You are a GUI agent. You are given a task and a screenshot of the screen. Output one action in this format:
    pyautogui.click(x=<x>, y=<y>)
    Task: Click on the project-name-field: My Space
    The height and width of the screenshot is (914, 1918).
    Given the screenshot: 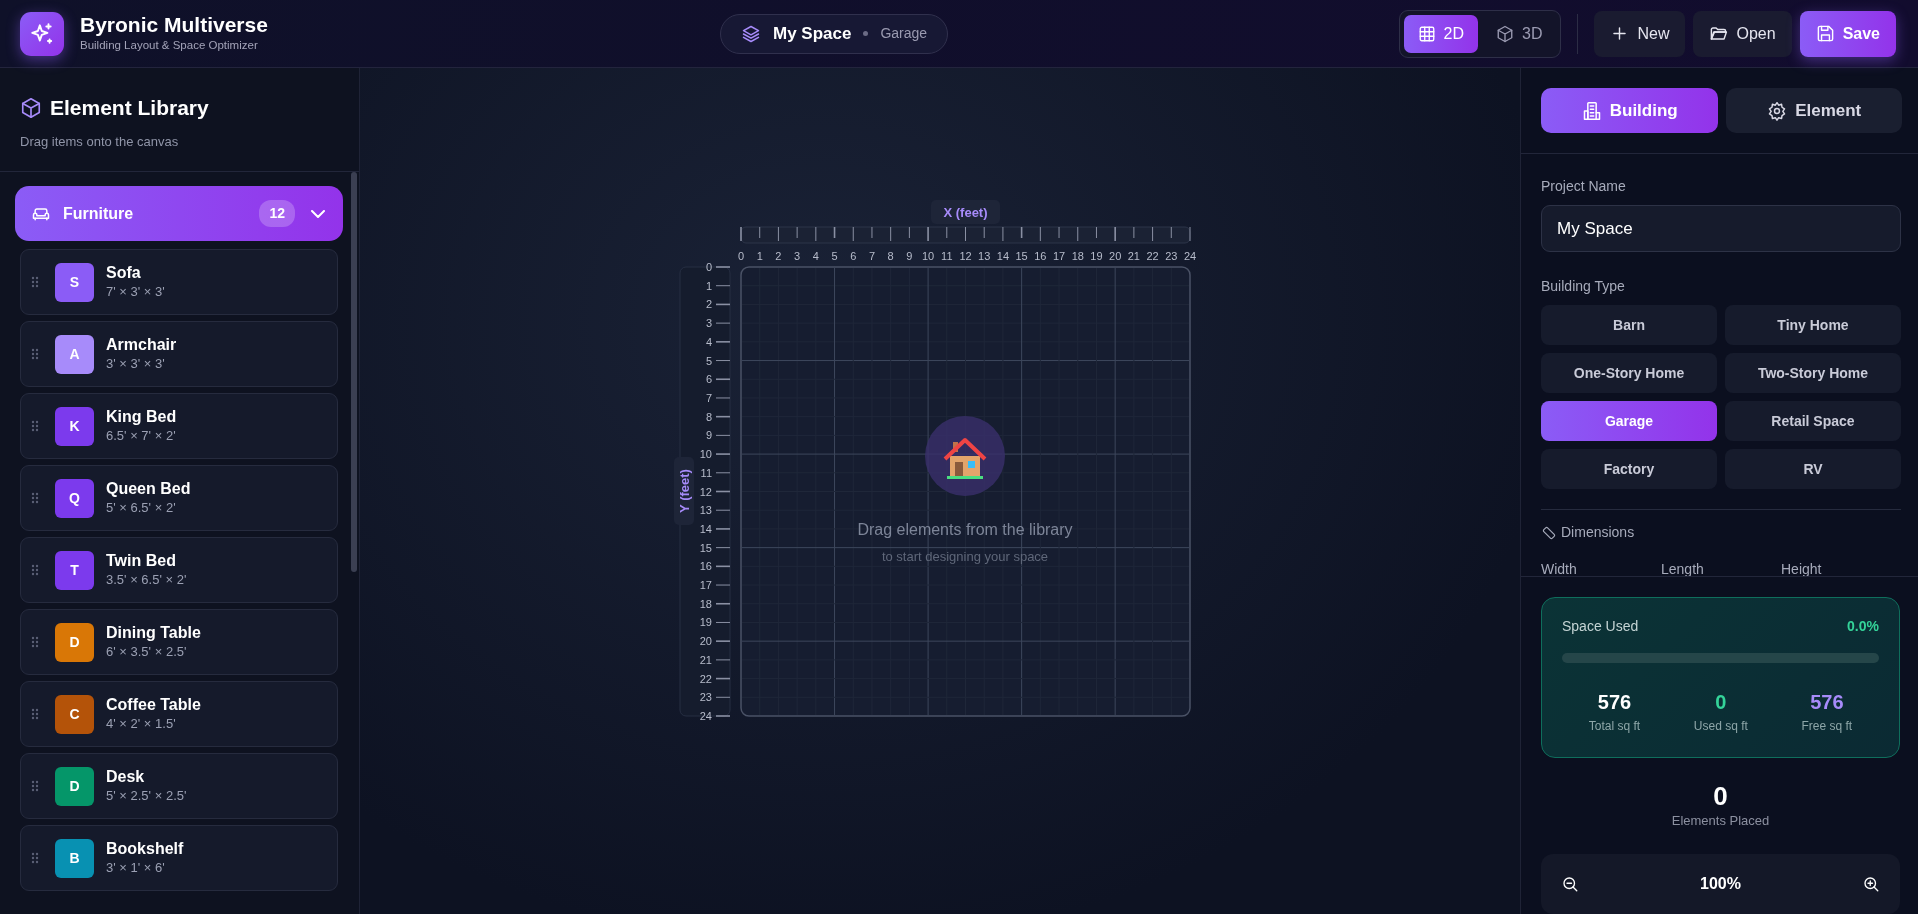 What is the action you would take?
    pyautogui.click(x=1721, y=229)
    